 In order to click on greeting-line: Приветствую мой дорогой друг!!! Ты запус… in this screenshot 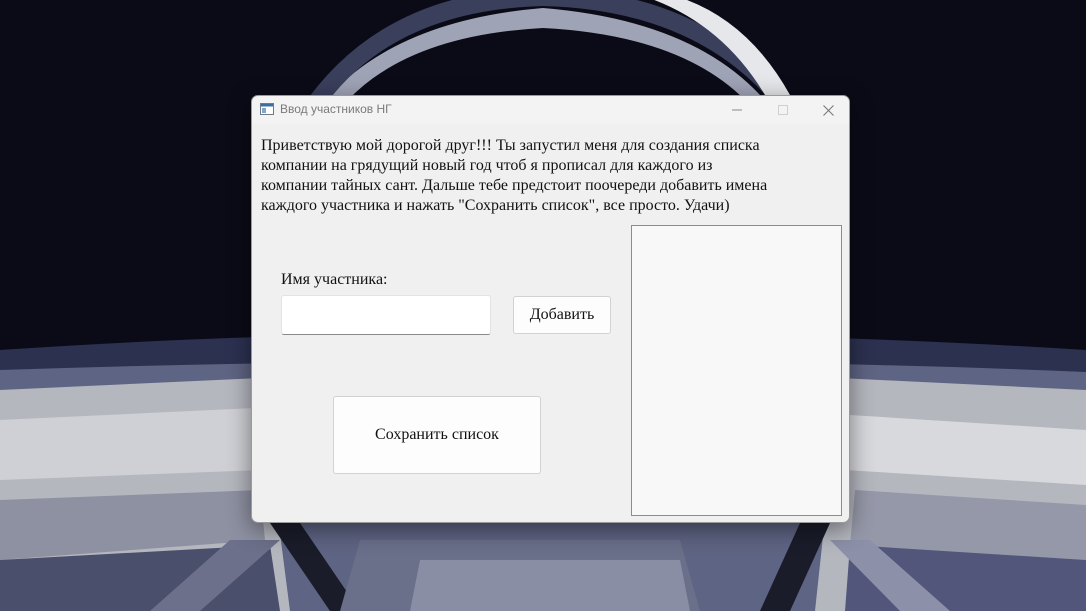, I will do `click(510, 145)`.